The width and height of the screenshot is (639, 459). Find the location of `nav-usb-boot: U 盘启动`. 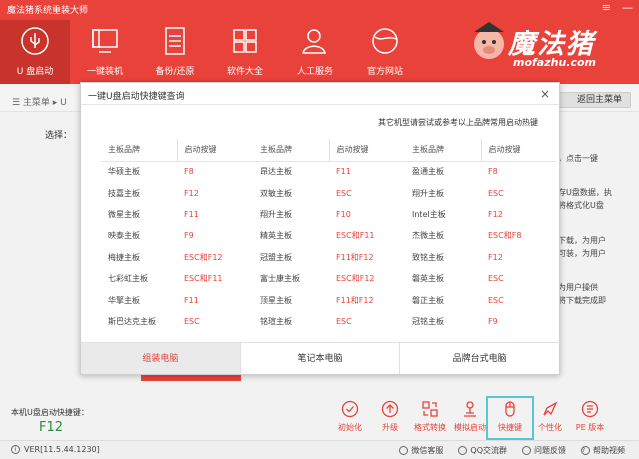

nav-usb-boot: U 盘启动 is located at coordinates (35, 52).